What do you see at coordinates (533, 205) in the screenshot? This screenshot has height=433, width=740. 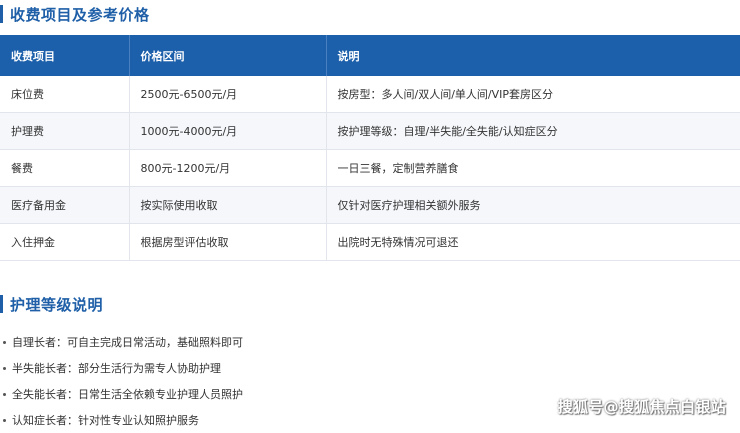 I see `cell-note: 仅针对医疗护理相关额外服务` at bounding box center [533, 205].